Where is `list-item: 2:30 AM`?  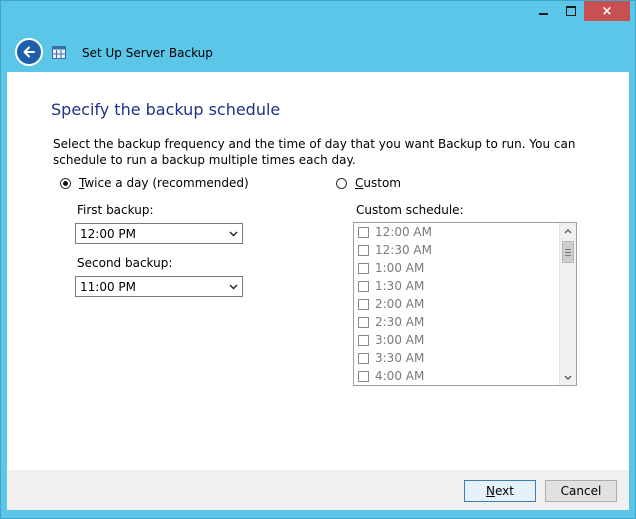 list-item: 2:30 AM is located at coordinates (456, 322).